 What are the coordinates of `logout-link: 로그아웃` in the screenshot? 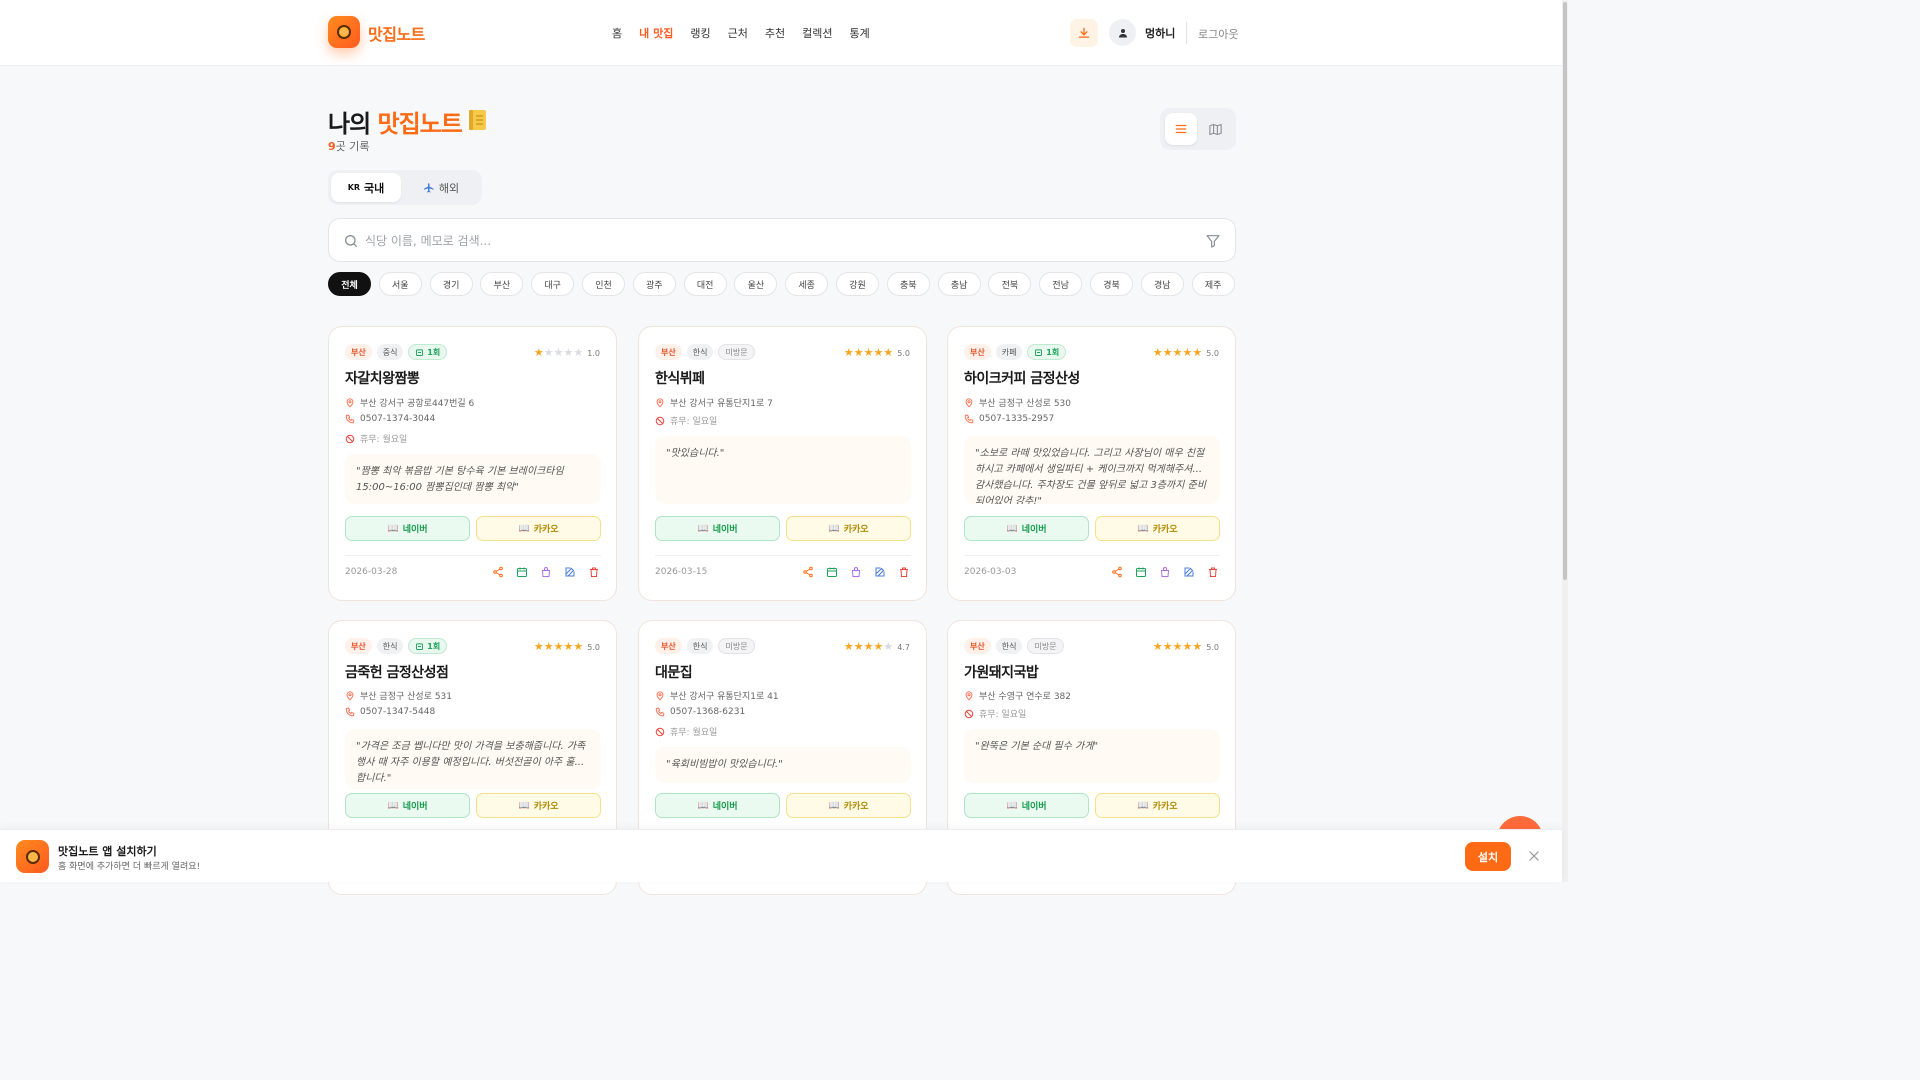 It's located at (1218, 34).